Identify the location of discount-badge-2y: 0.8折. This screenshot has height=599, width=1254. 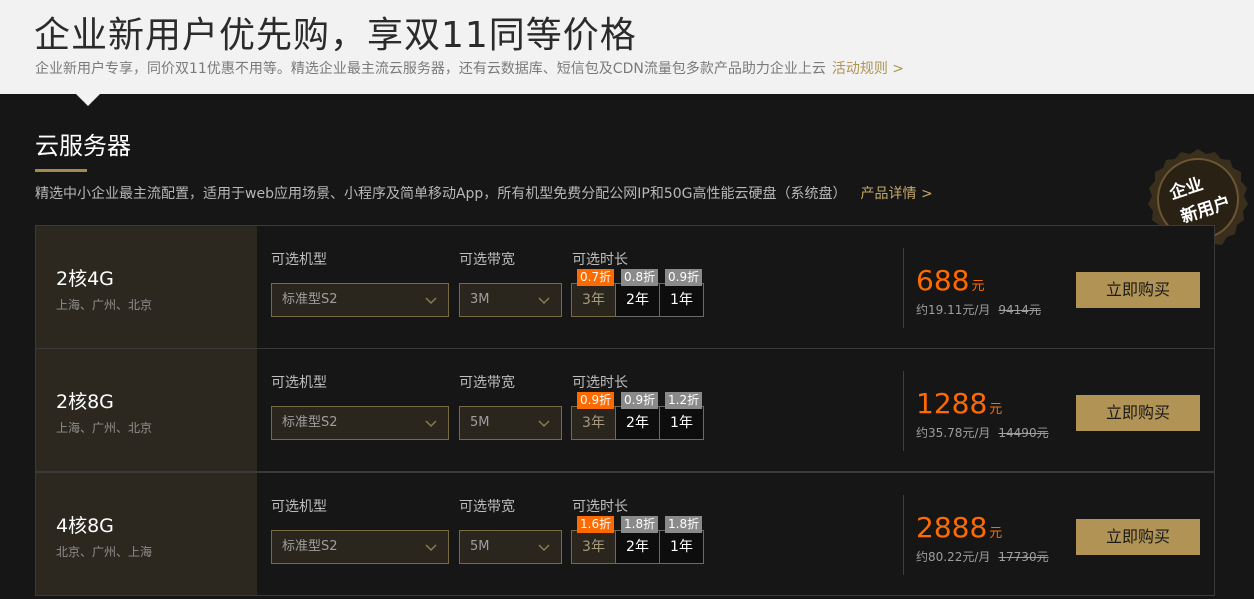
(640, 277).